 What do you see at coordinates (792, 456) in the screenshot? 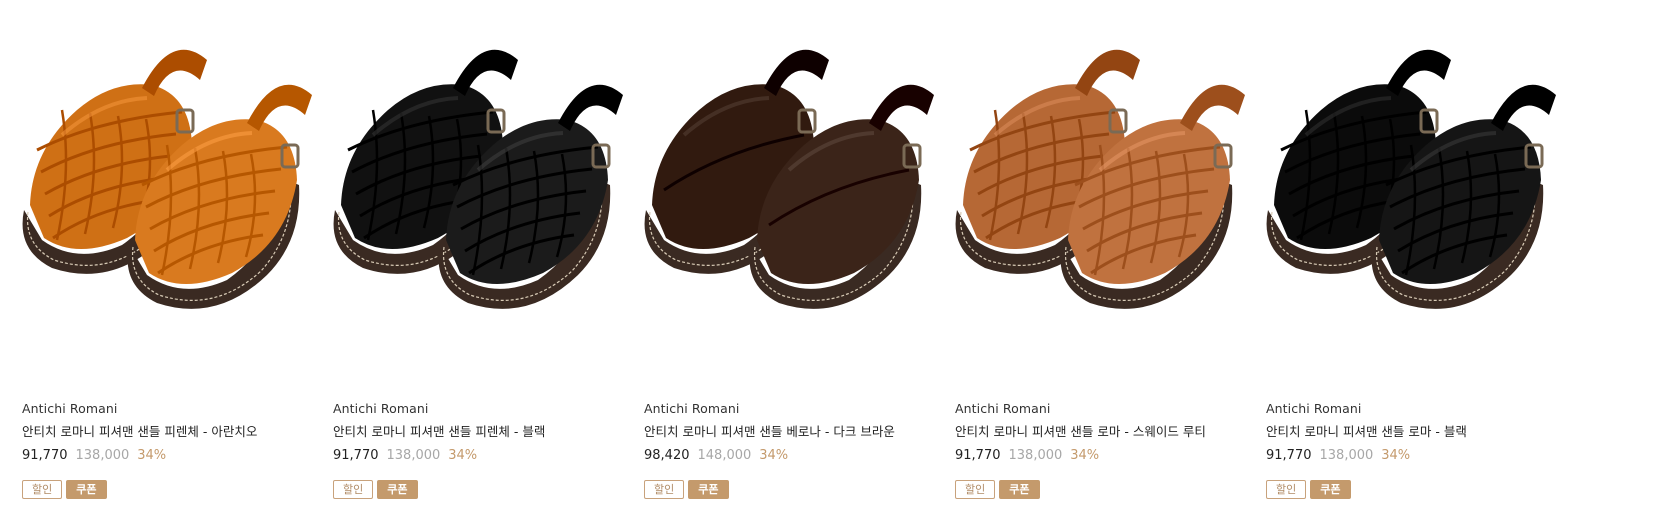
I see `price-row: 98,420 148,000 34%` at bounding box center [792, 456].